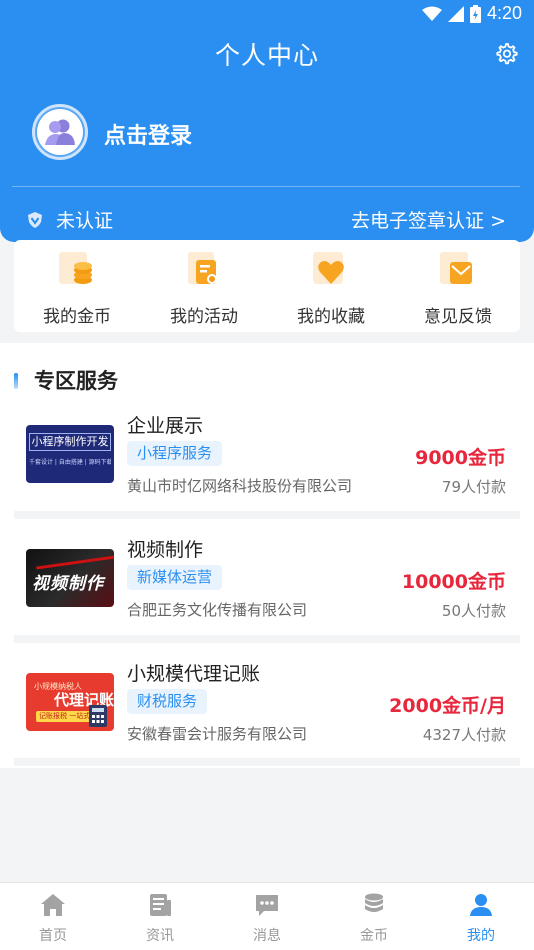 This screenshot has width=534, height=950. I want to click on status-bar: 4:20, so click(267, 14).